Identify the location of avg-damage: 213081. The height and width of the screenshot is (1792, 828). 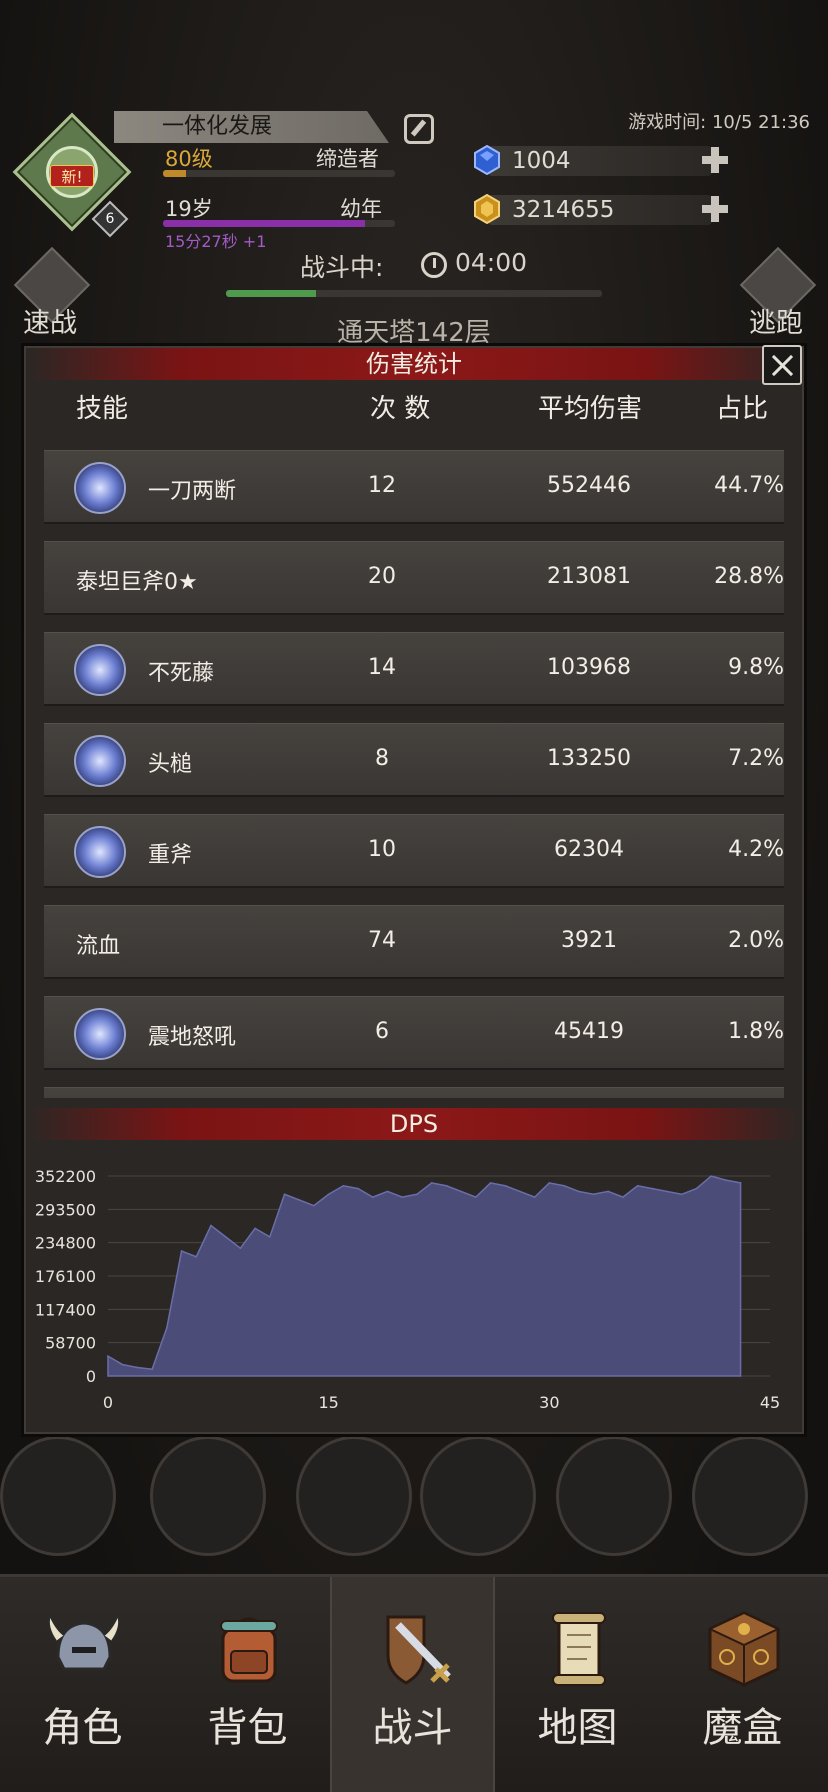
(589, 576).